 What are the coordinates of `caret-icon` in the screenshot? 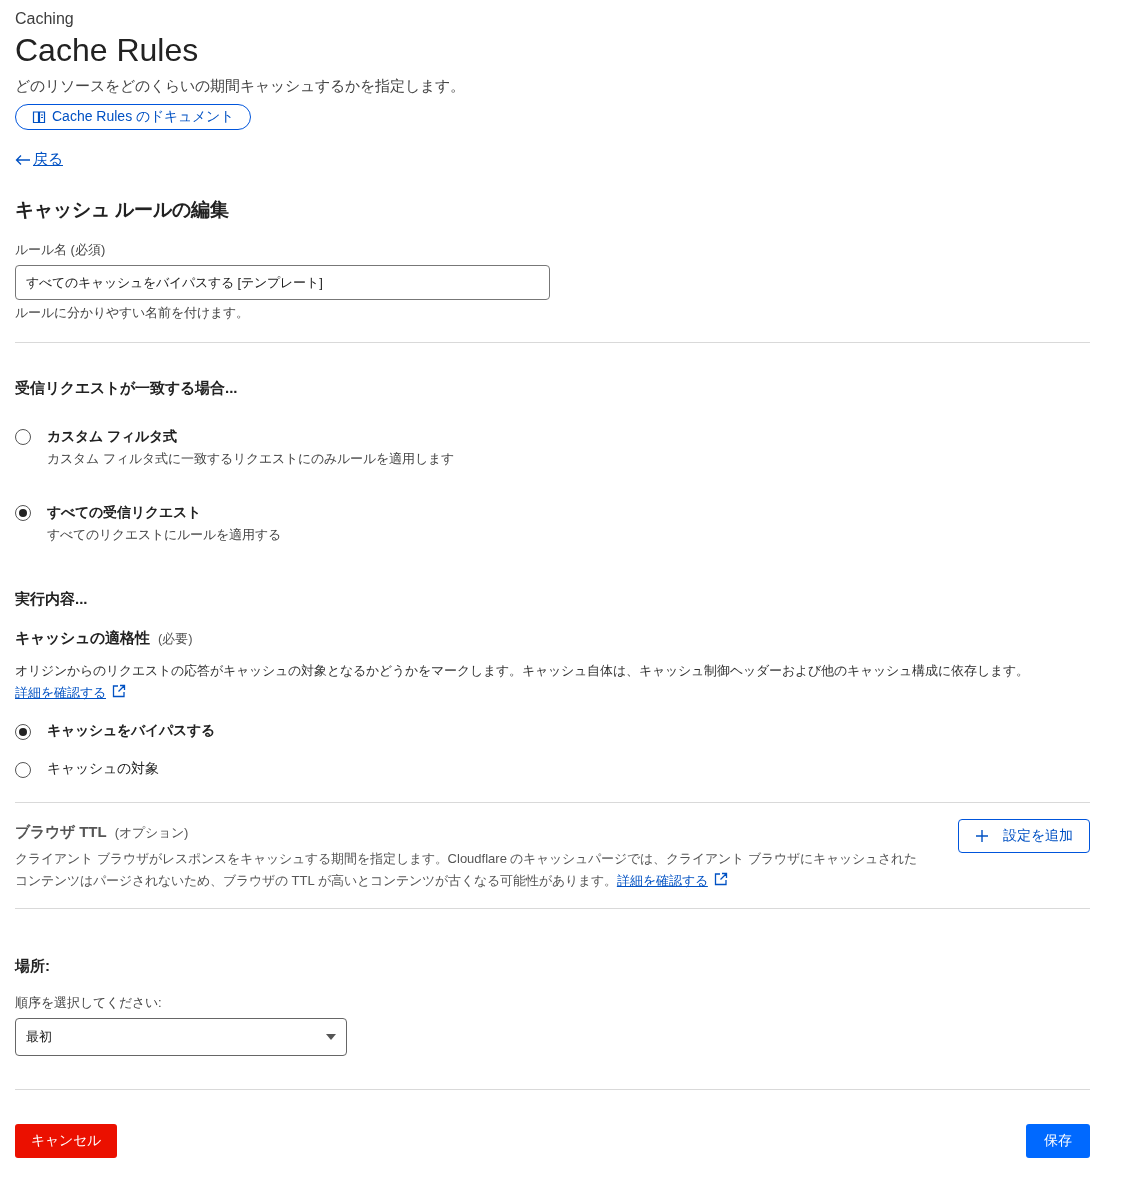 It's located at (331, 1037).